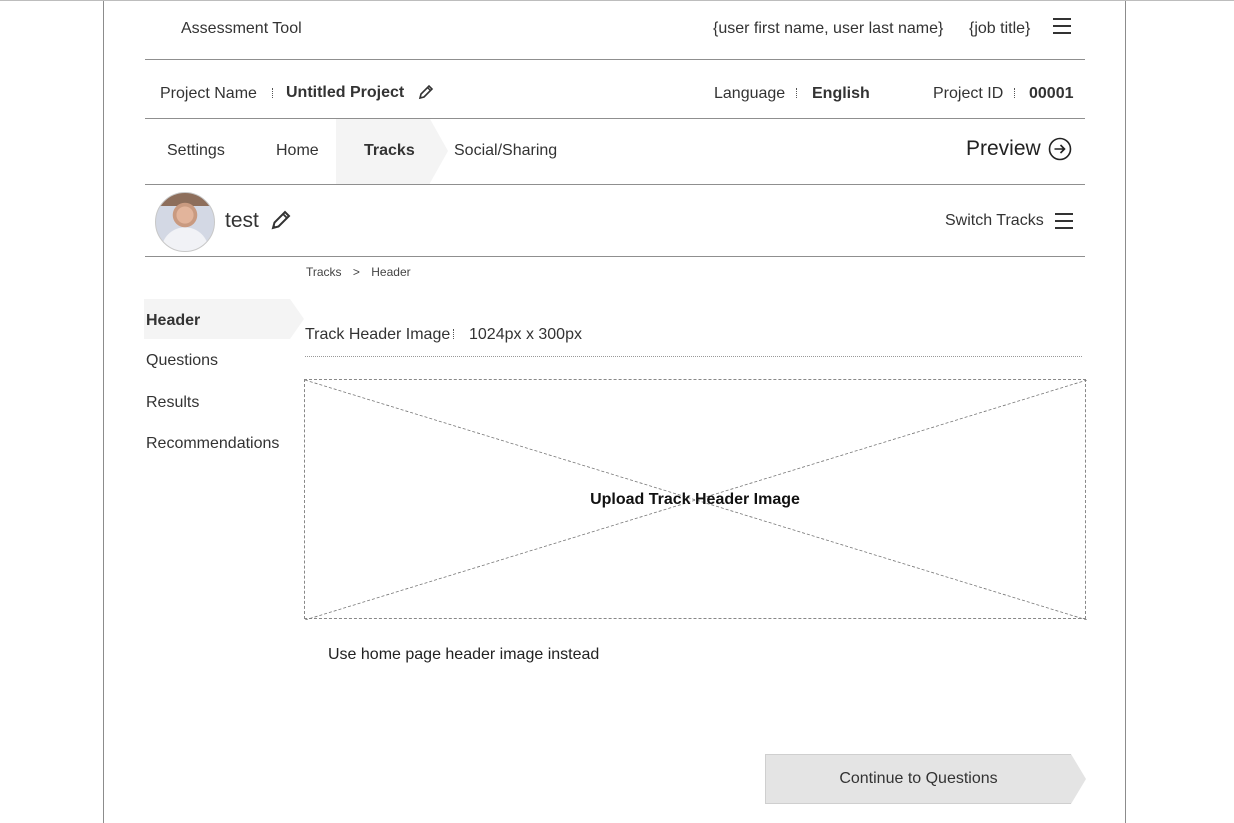  I want to click on switch-tracks-hamburger-icon, so click(1064, 223).